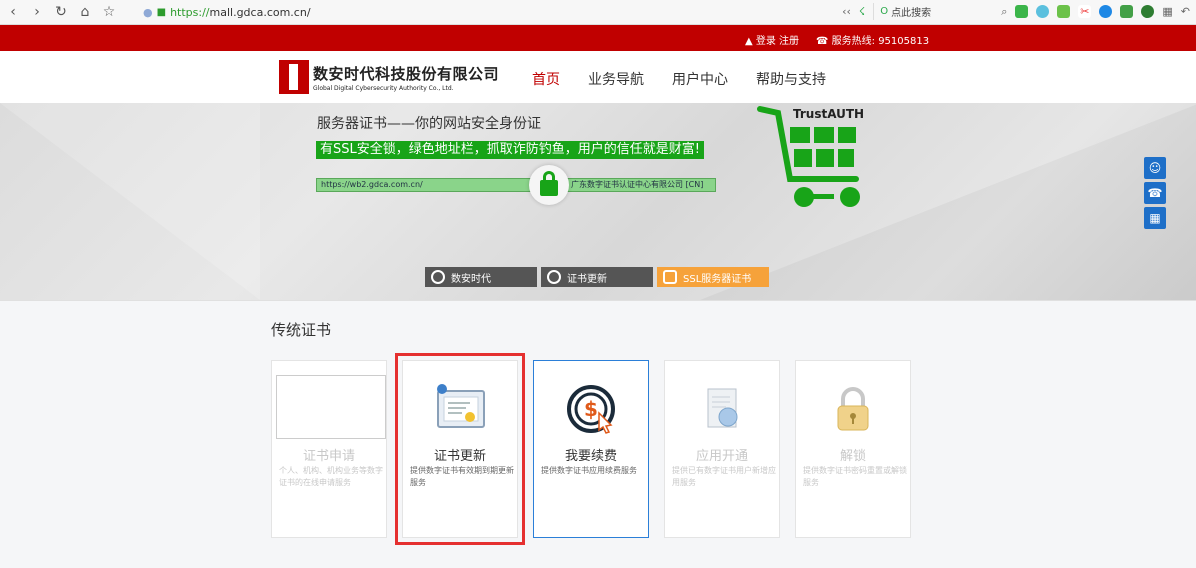 The image size is (1196, 568). What do you see at coordinates (911, 13) in the screenshot?
I see `browser-search-placeholder: 点此搜索` at bounding box center [911, 13].